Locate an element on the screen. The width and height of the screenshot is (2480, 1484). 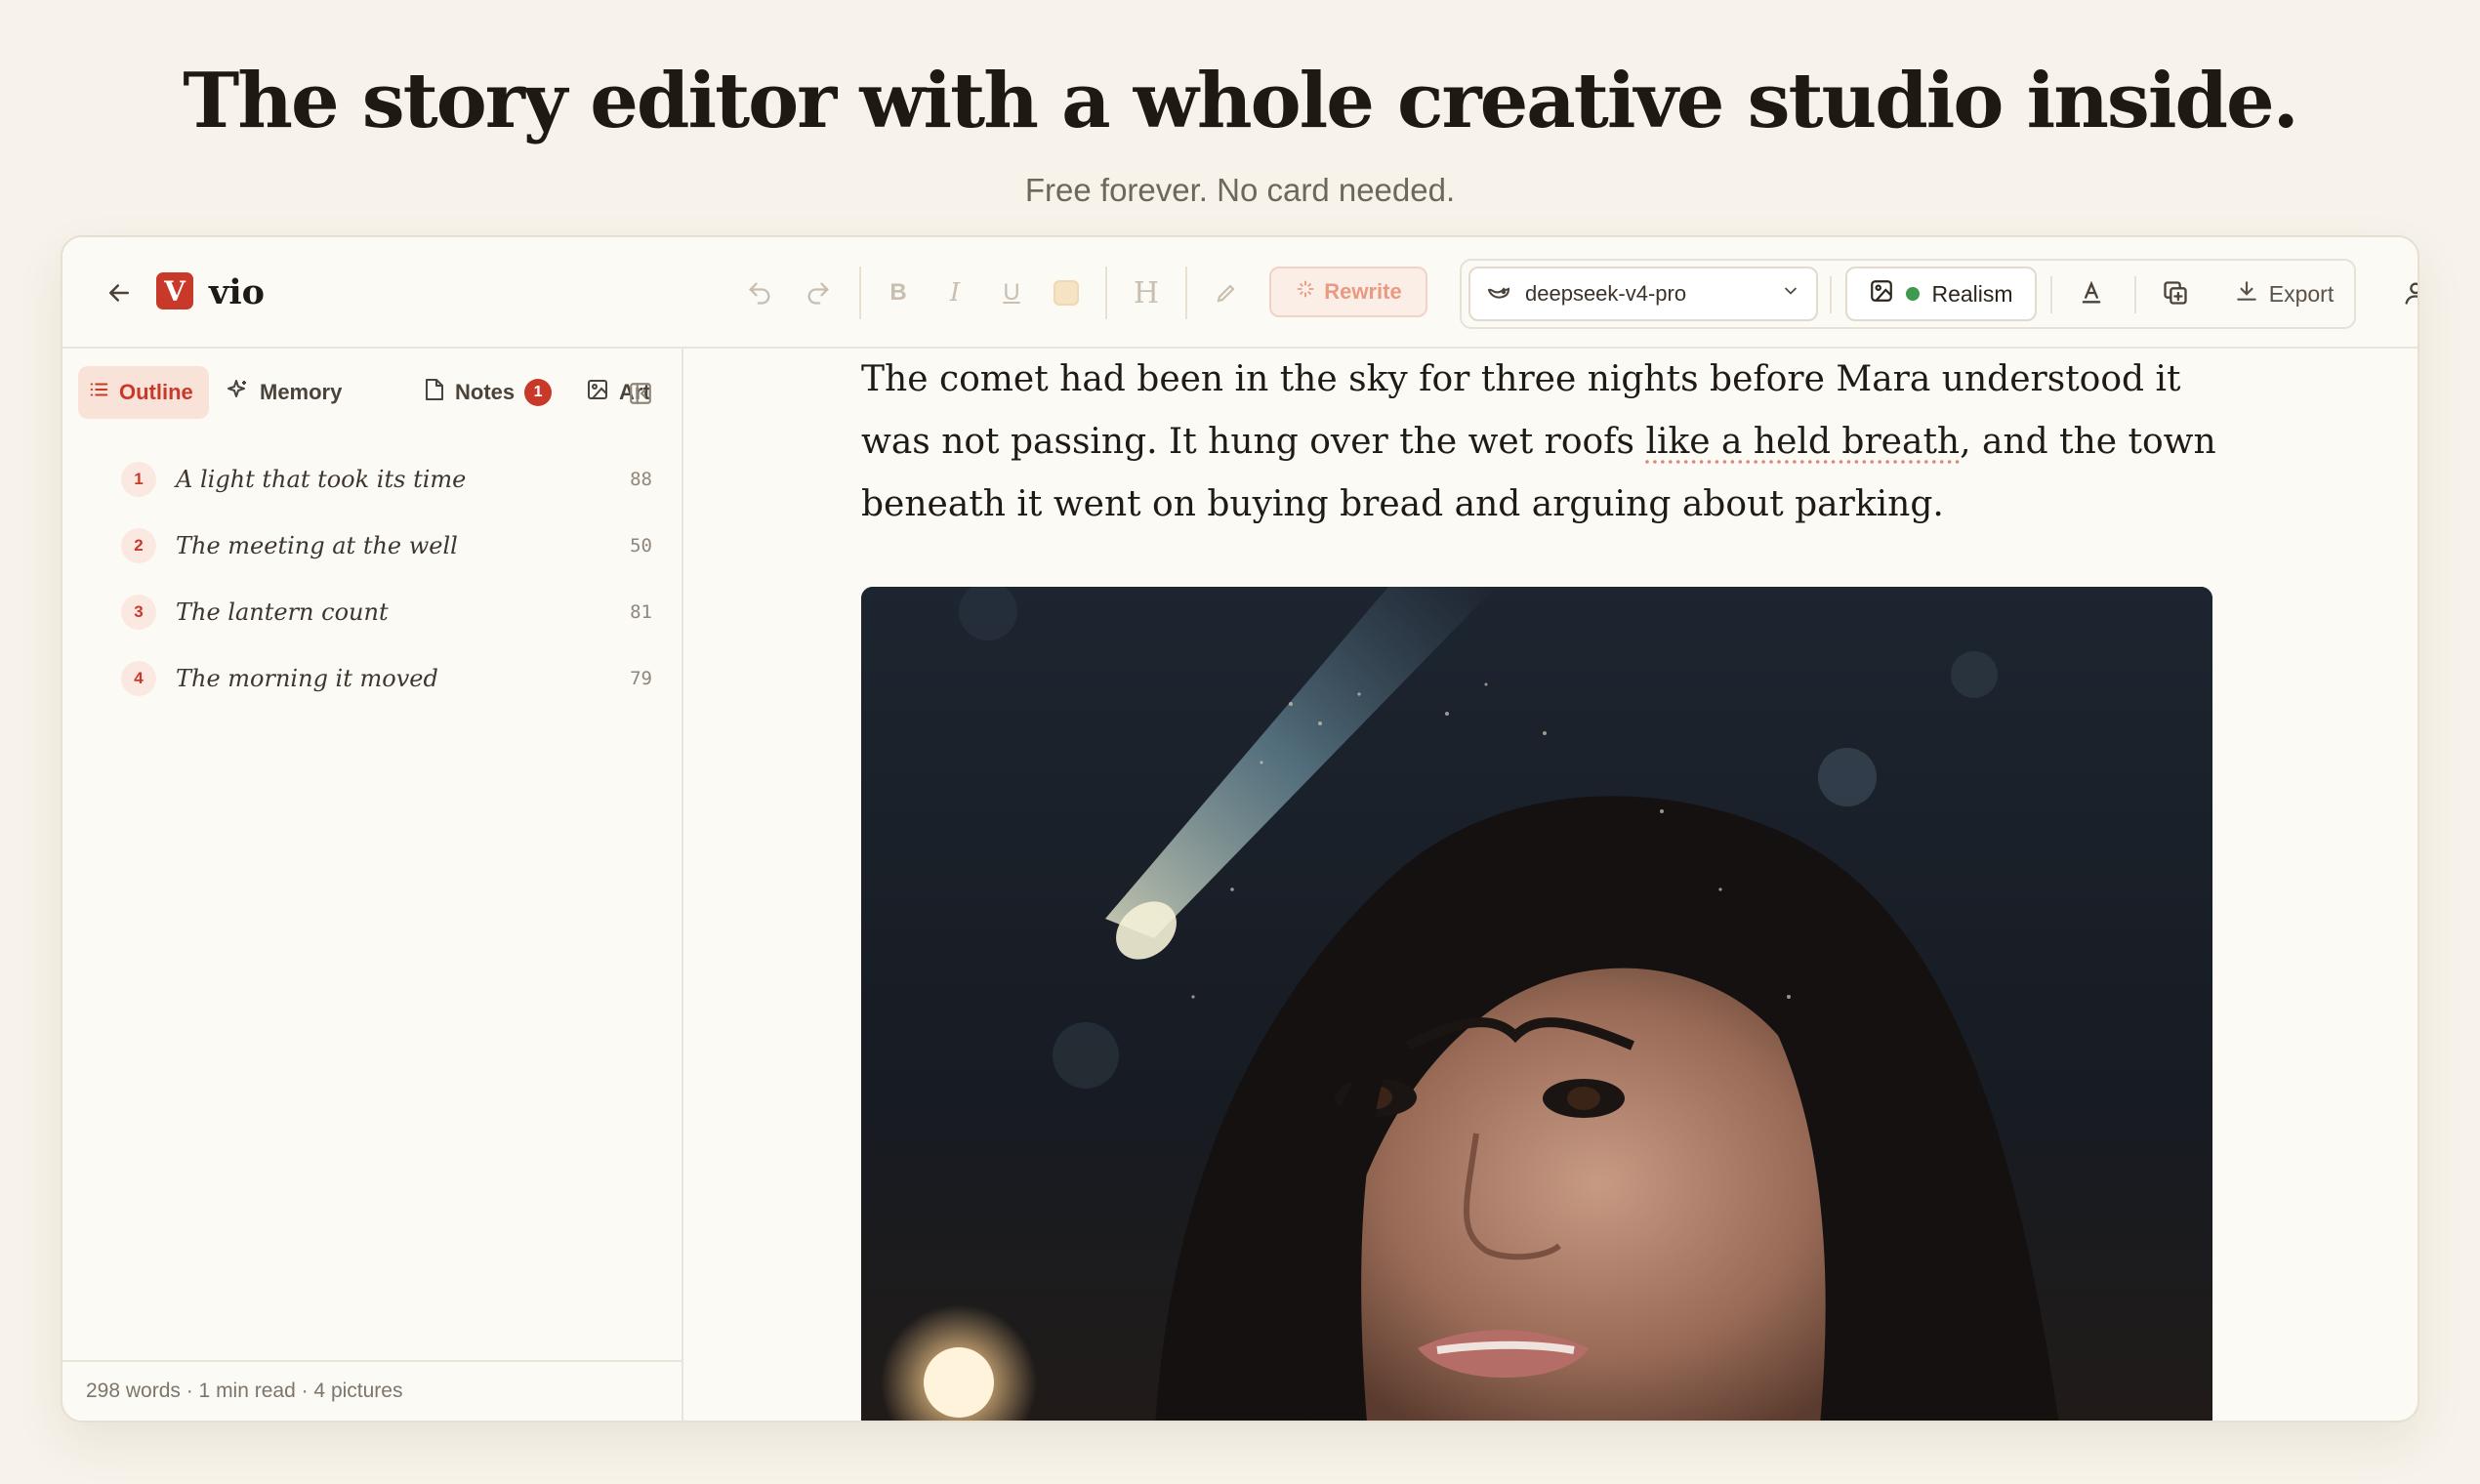
rewrite-button: Rewrite is located at coordinates (1348, 292).